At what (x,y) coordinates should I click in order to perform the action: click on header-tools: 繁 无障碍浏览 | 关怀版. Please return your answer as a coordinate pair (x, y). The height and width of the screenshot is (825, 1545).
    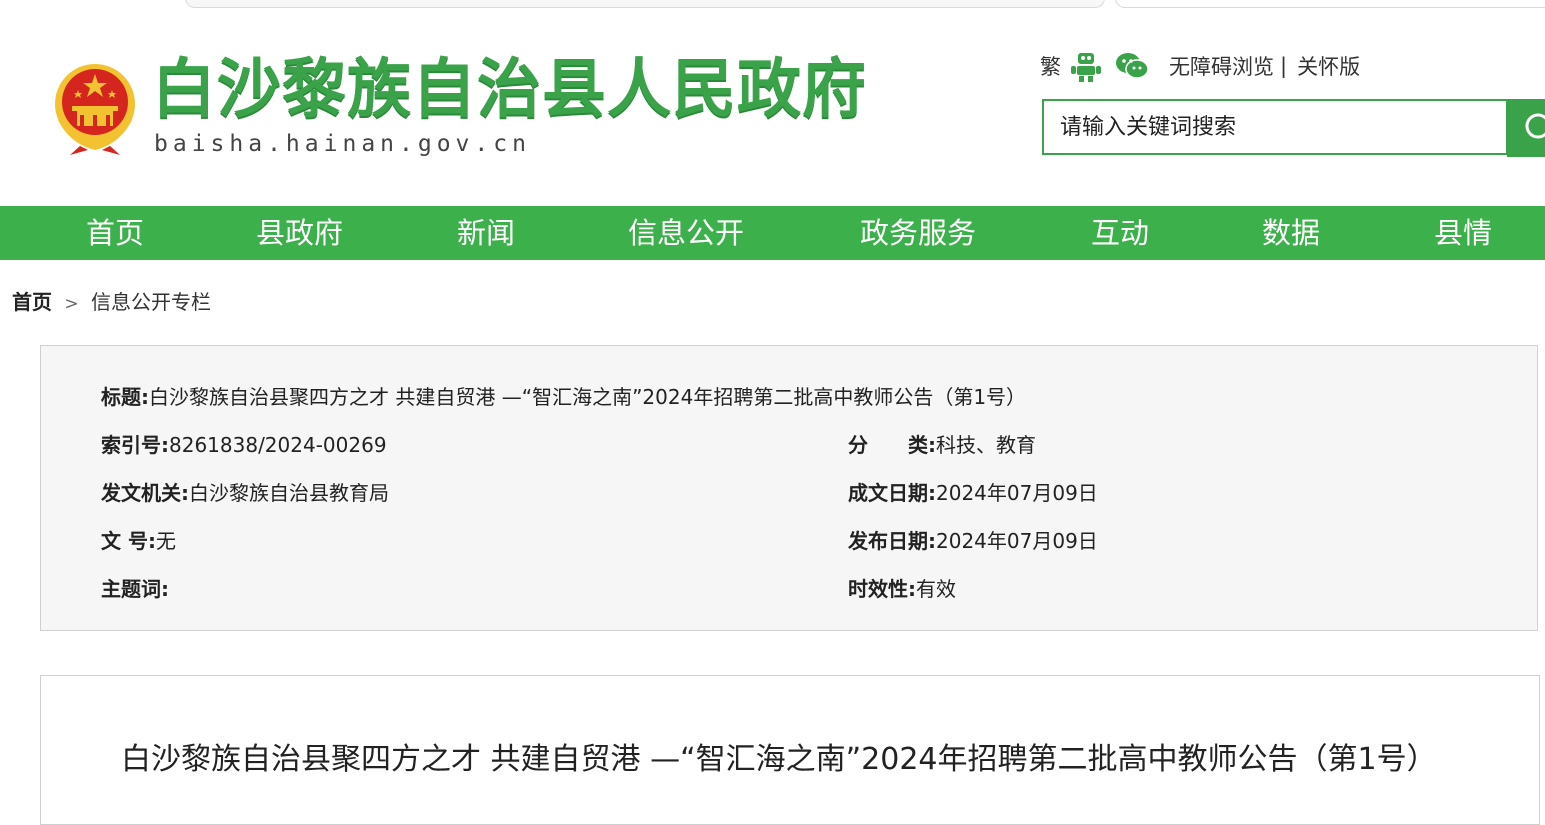
    Looking at the image, I should click on (1200, 66).